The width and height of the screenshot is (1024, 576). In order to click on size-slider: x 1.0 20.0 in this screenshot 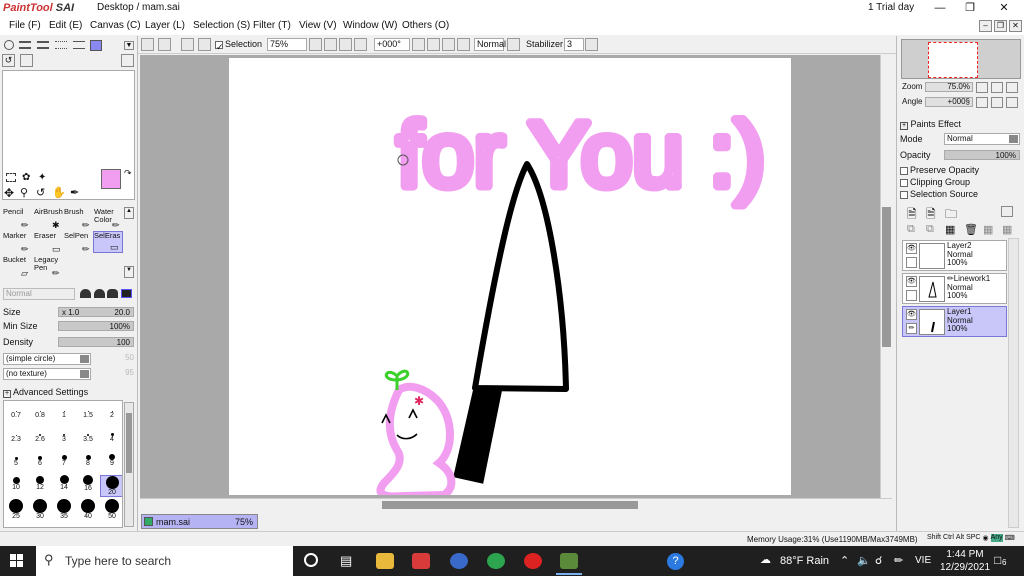, I will do `click(96, 312)`.